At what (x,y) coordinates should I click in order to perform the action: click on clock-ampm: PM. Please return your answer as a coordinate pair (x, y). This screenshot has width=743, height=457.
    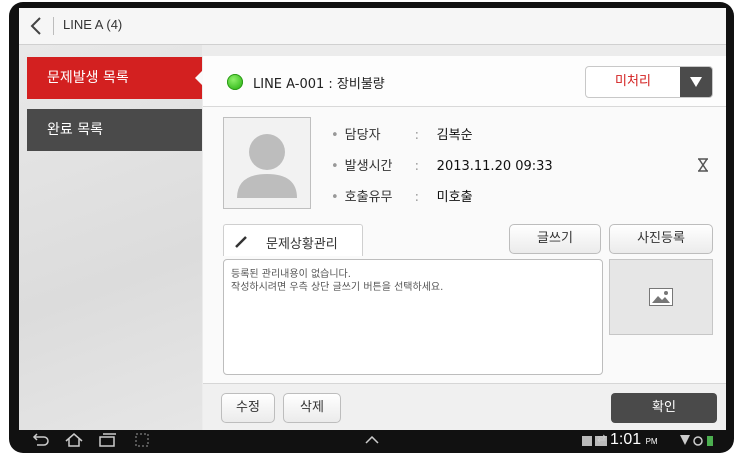
    Looking at the image, I should click on (651, 441).